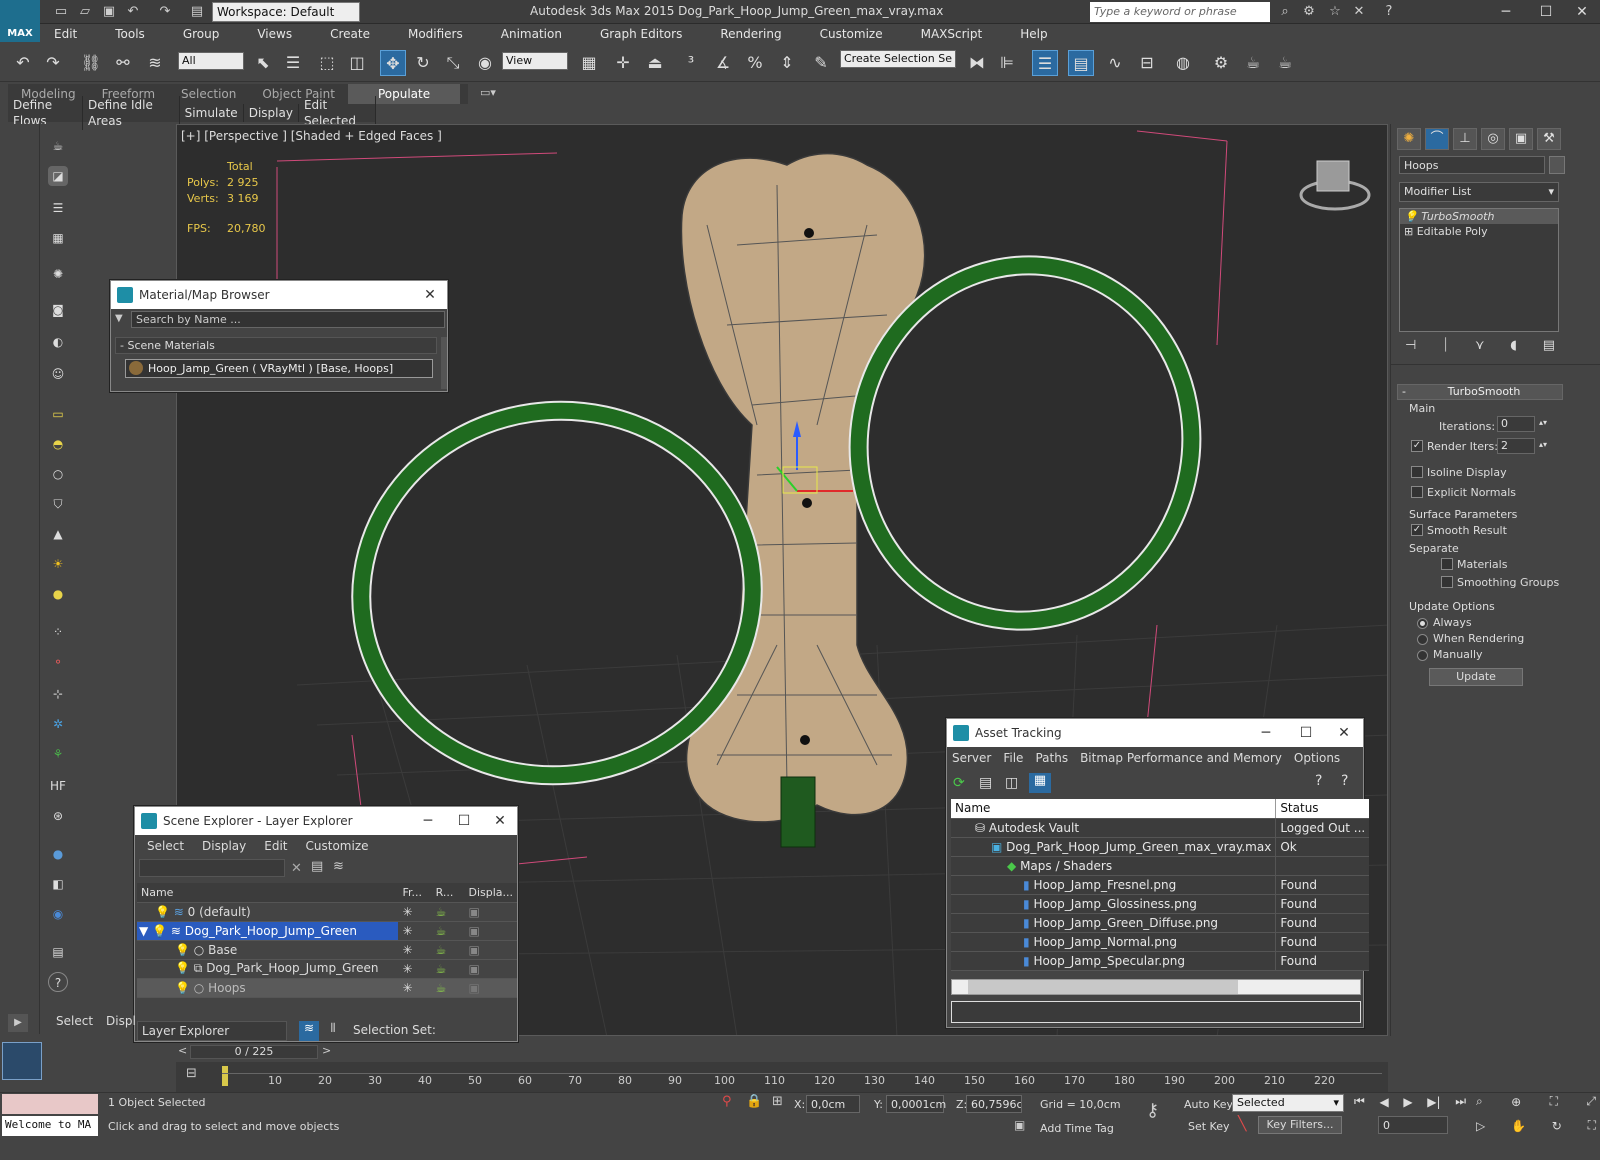 Image resolution: width=1600 pixels, height=1160 pixels. I want to click on new-file-icon: ▭, so click(61, 12).